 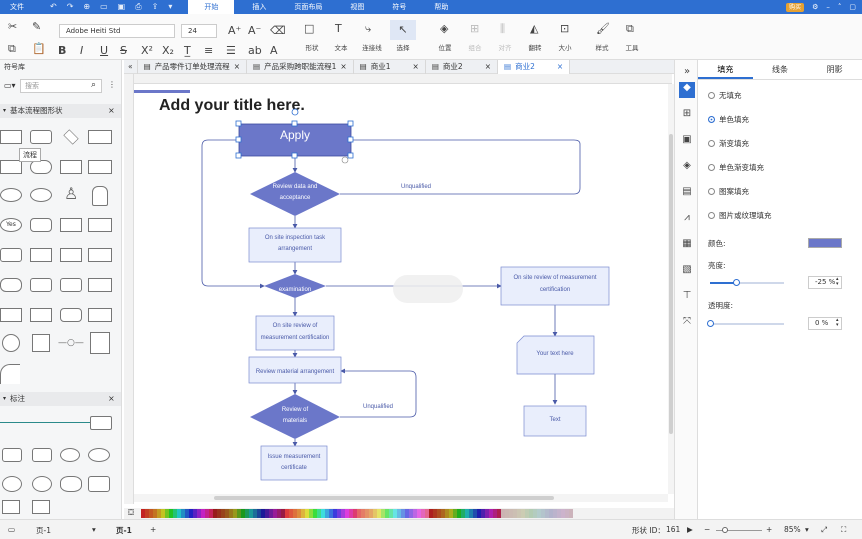 What do you see at coordinates (211, 7) in the screenshot?
I see `menu-home: 开始` at bounding box center [211, 7].